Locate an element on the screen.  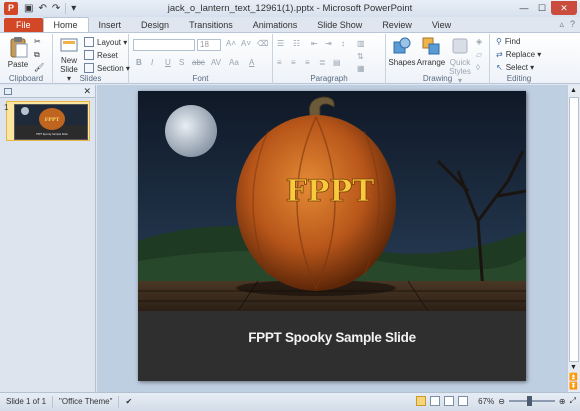
close-pane-icon: ✕ is located at coordinates (87, 91).